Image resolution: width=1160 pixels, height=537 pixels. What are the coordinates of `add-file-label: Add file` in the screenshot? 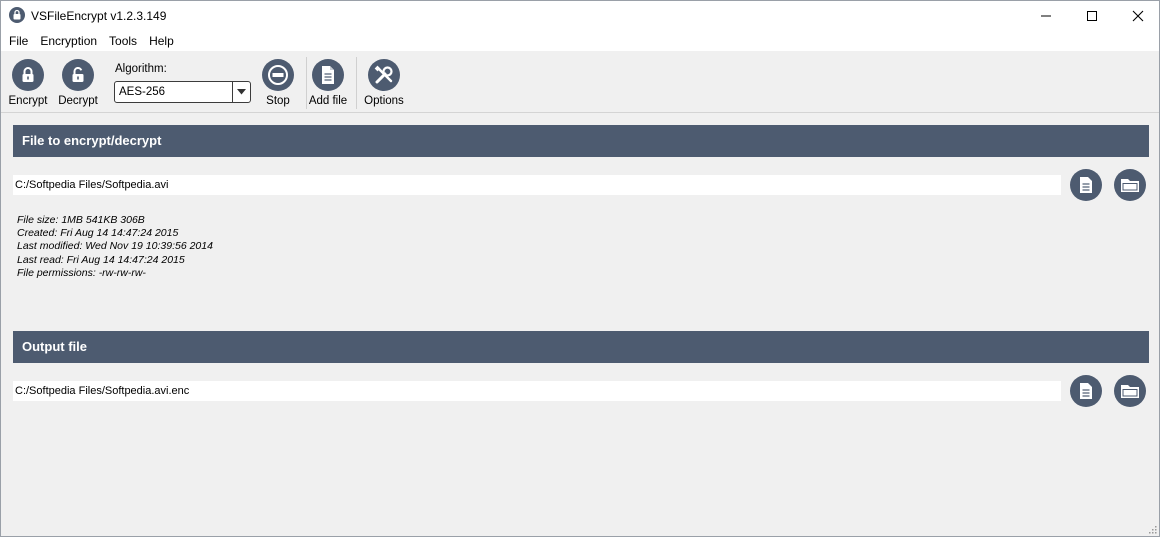 It's located at (328, 101).